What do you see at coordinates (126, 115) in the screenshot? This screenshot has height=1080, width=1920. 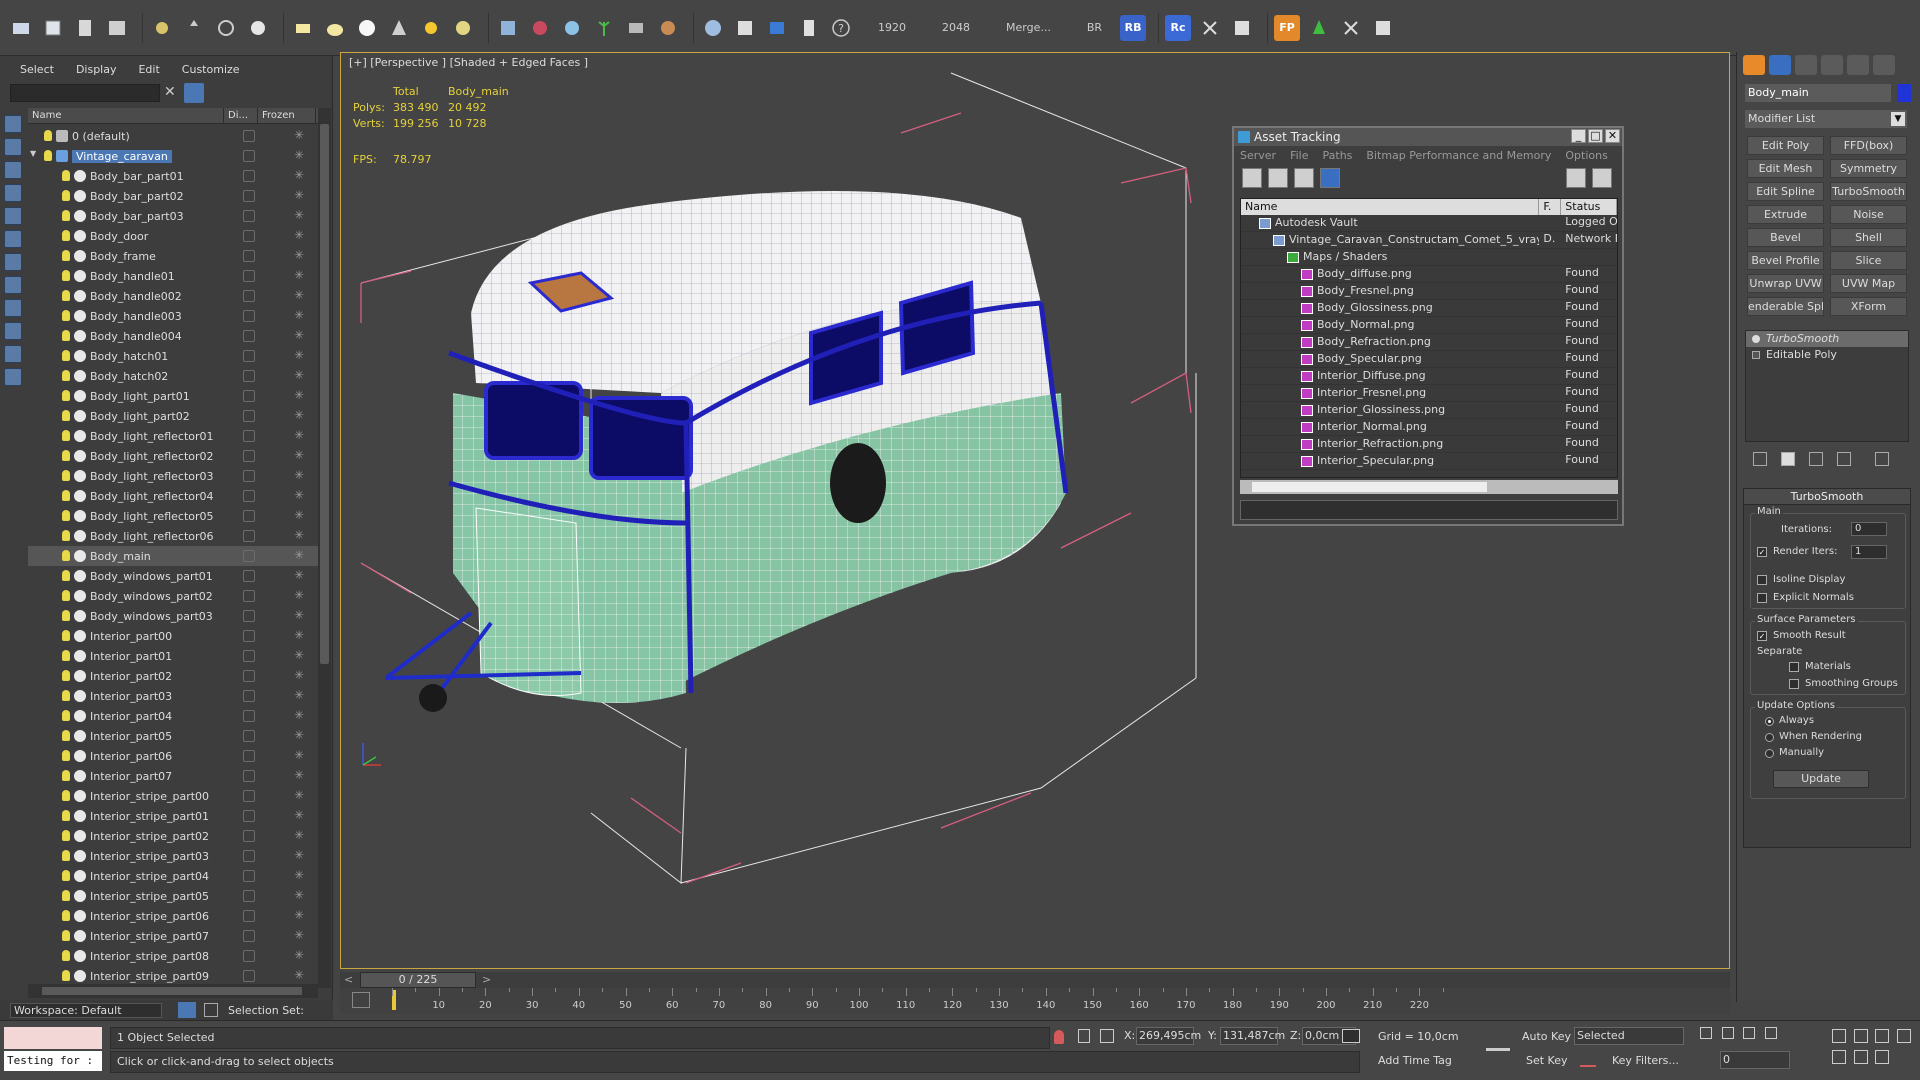 I see `column-name: Name` at bounding box center [126, 115].